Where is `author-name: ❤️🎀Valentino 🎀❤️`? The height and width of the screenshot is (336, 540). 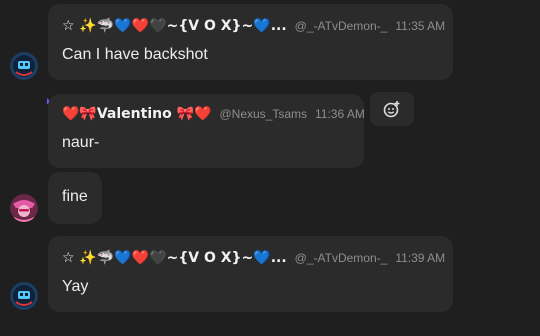 author-name: ❤️🎀Valentino 🎀❤️ is located at coordinates (136, 114).